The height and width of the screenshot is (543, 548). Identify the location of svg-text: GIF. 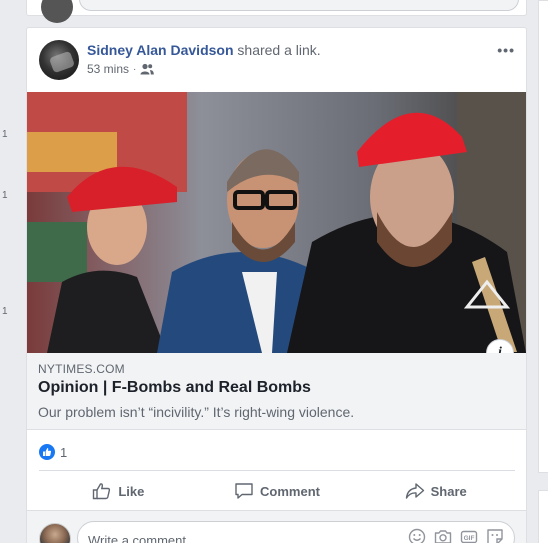
(469, 538).